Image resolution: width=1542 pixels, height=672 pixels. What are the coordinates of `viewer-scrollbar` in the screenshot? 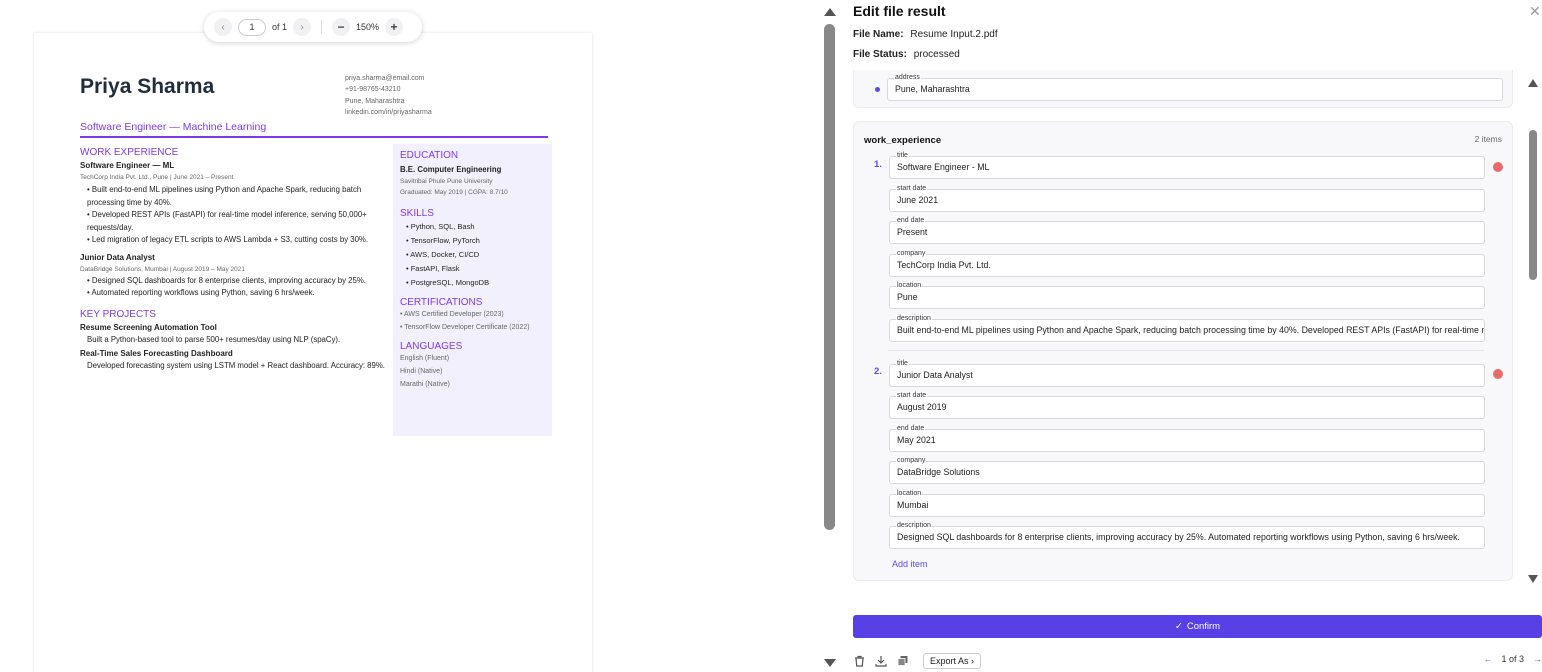 It's located at (830, 336).